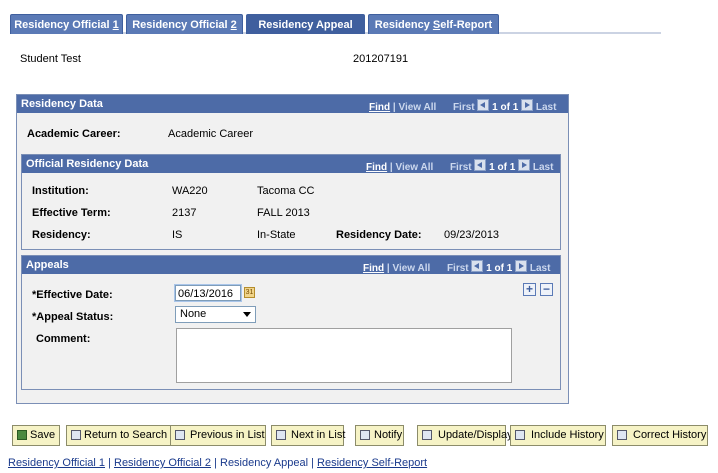 The image size is (718, 473). I want to click on search-icon, so click(76, 435).